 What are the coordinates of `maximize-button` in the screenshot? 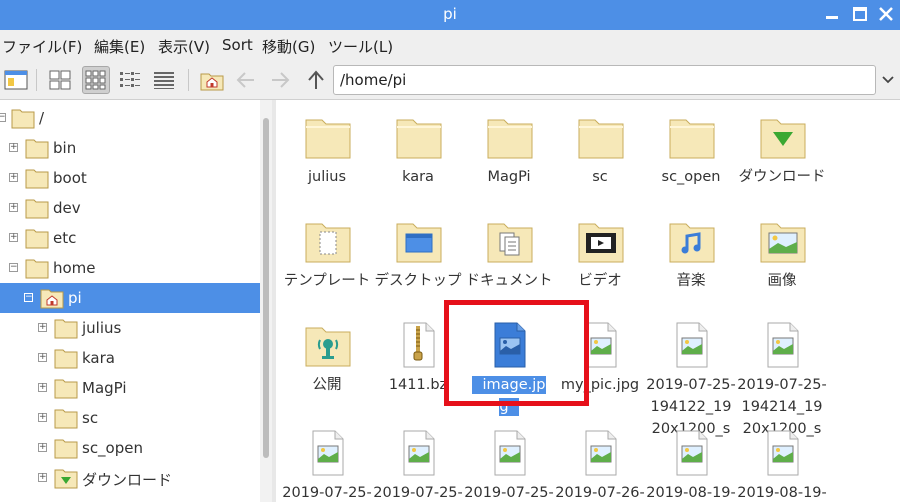 It's located at (860, 14).